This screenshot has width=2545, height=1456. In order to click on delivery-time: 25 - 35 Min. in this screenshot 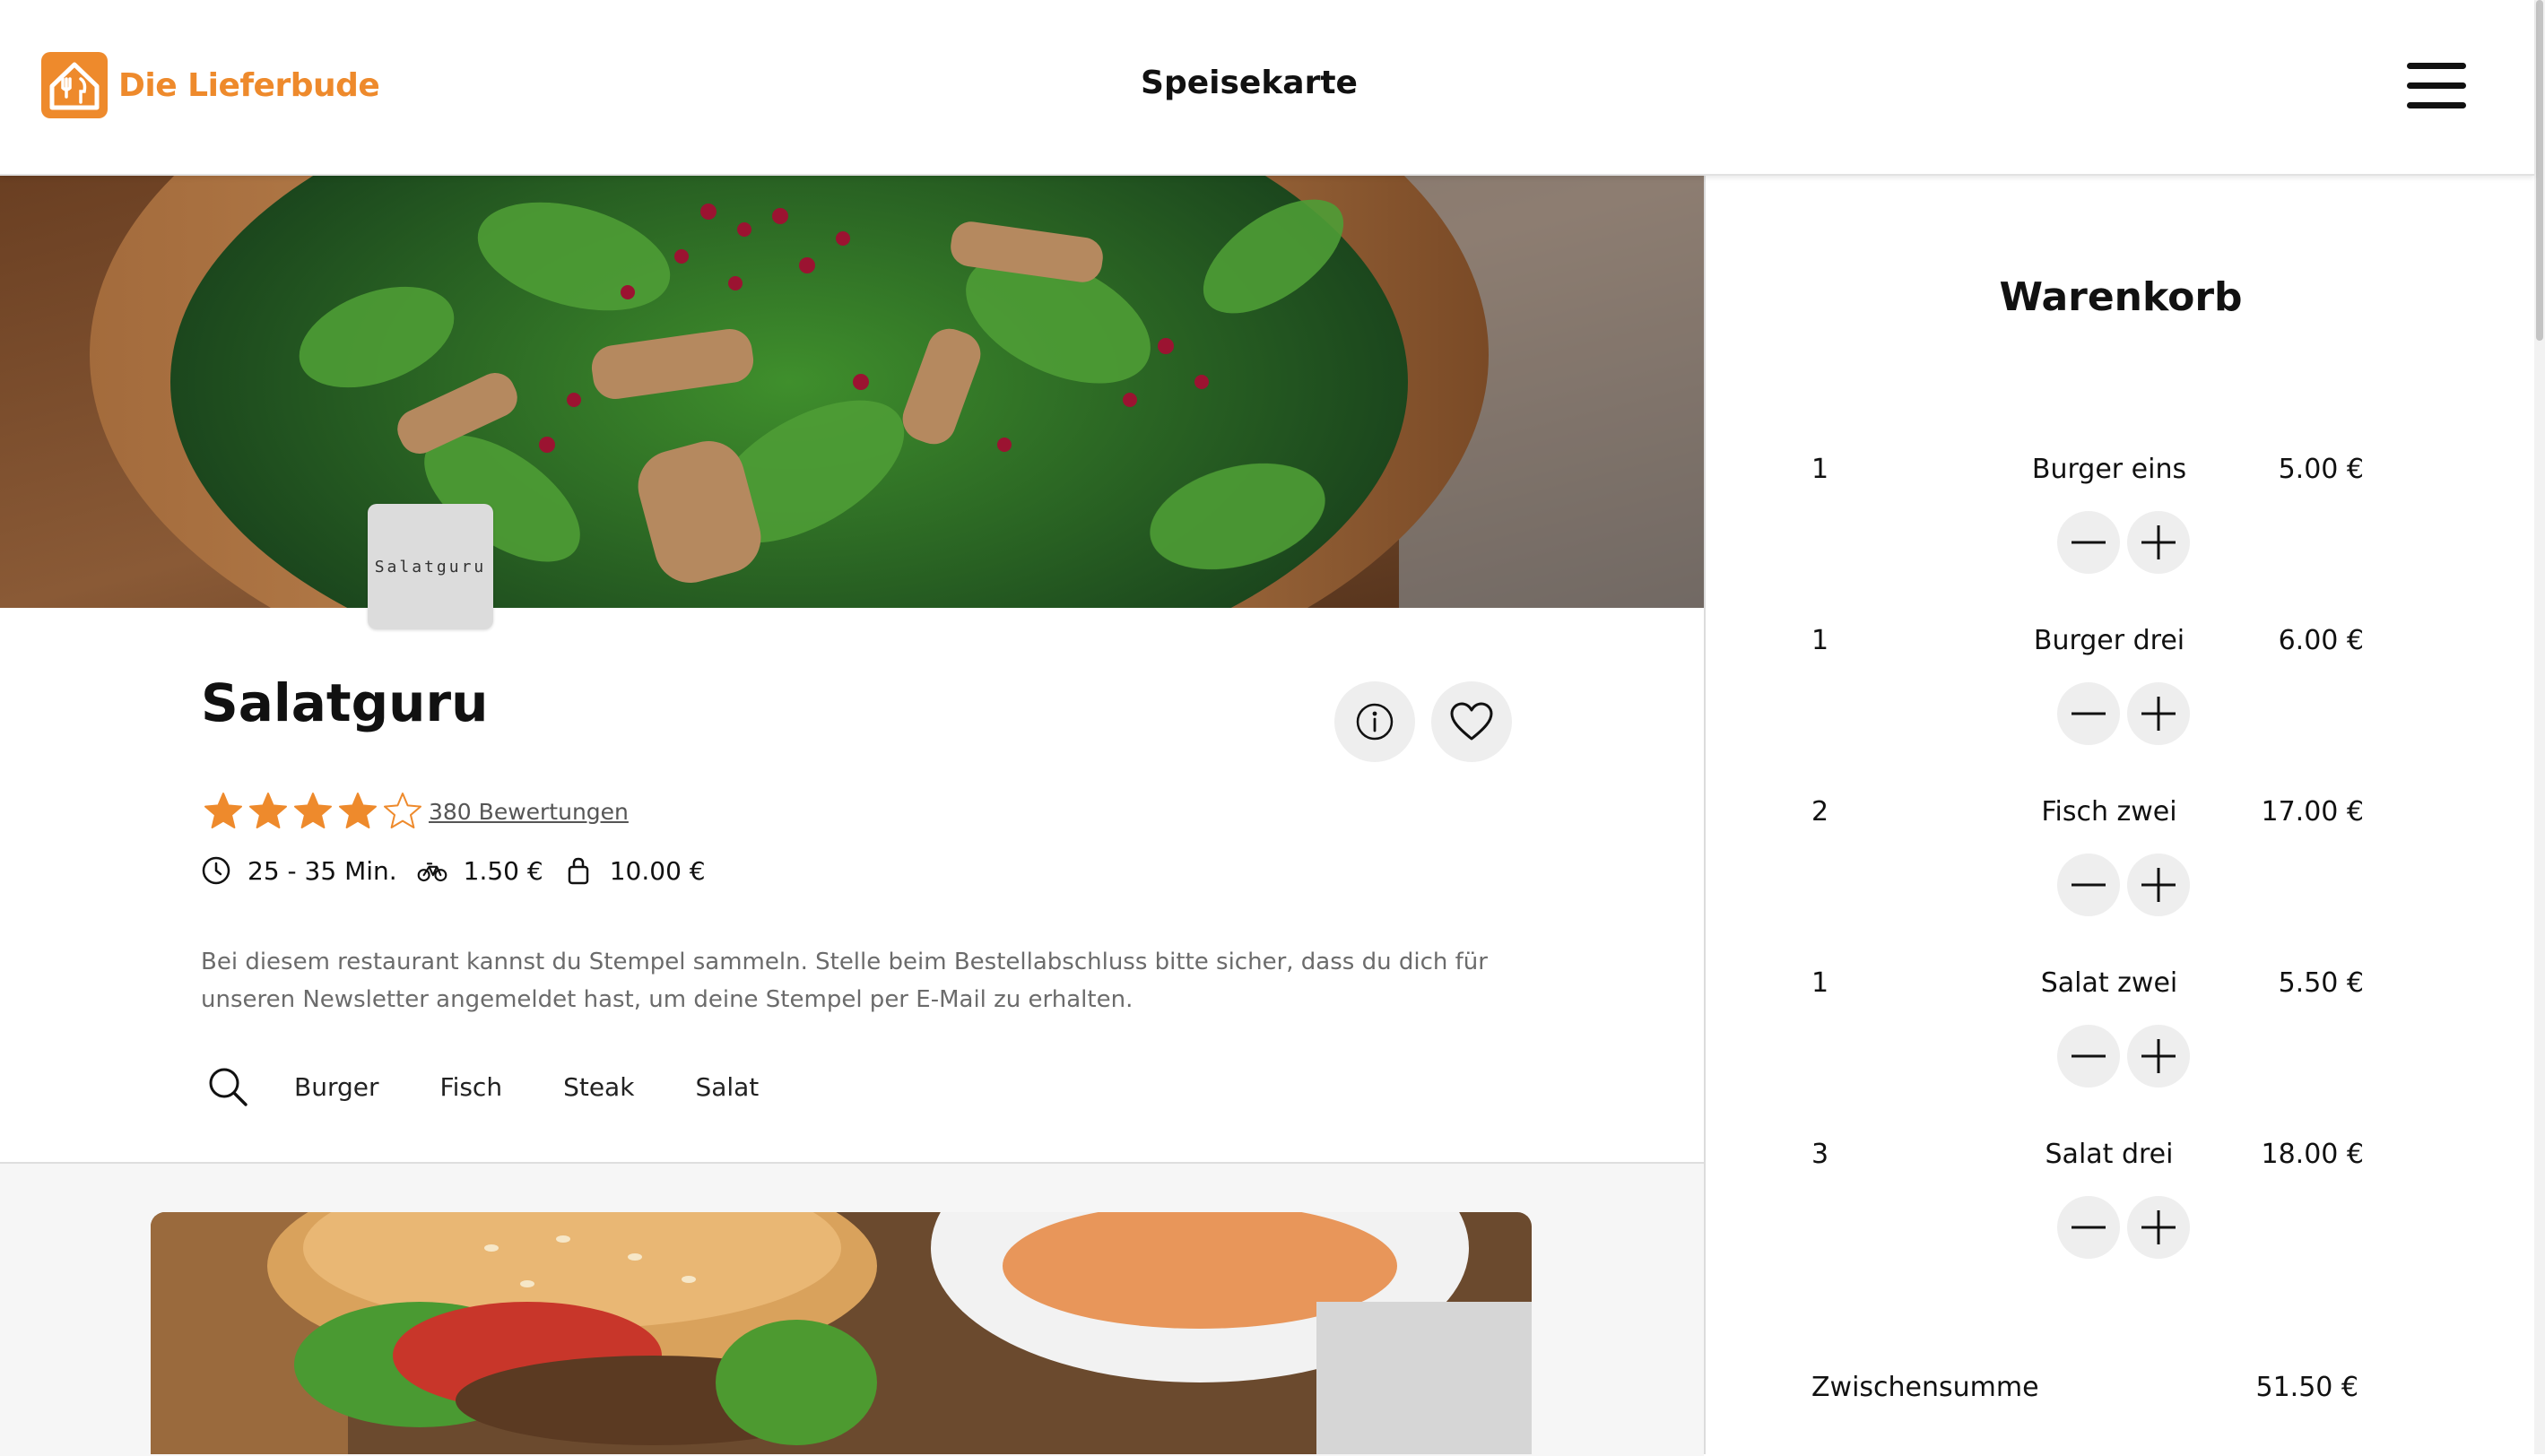, I will do `click(322, 870)`.